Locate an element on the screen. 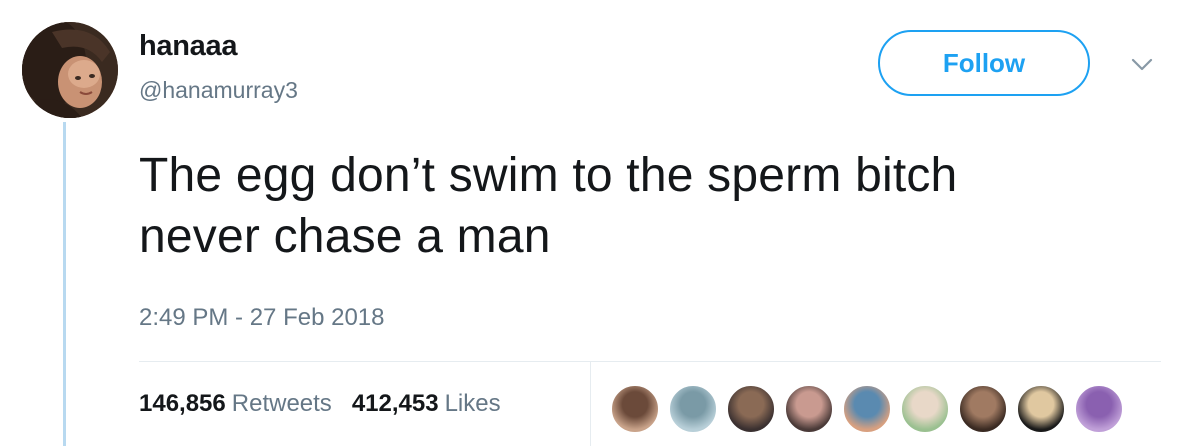  divider is located at coordinates (650, 361).